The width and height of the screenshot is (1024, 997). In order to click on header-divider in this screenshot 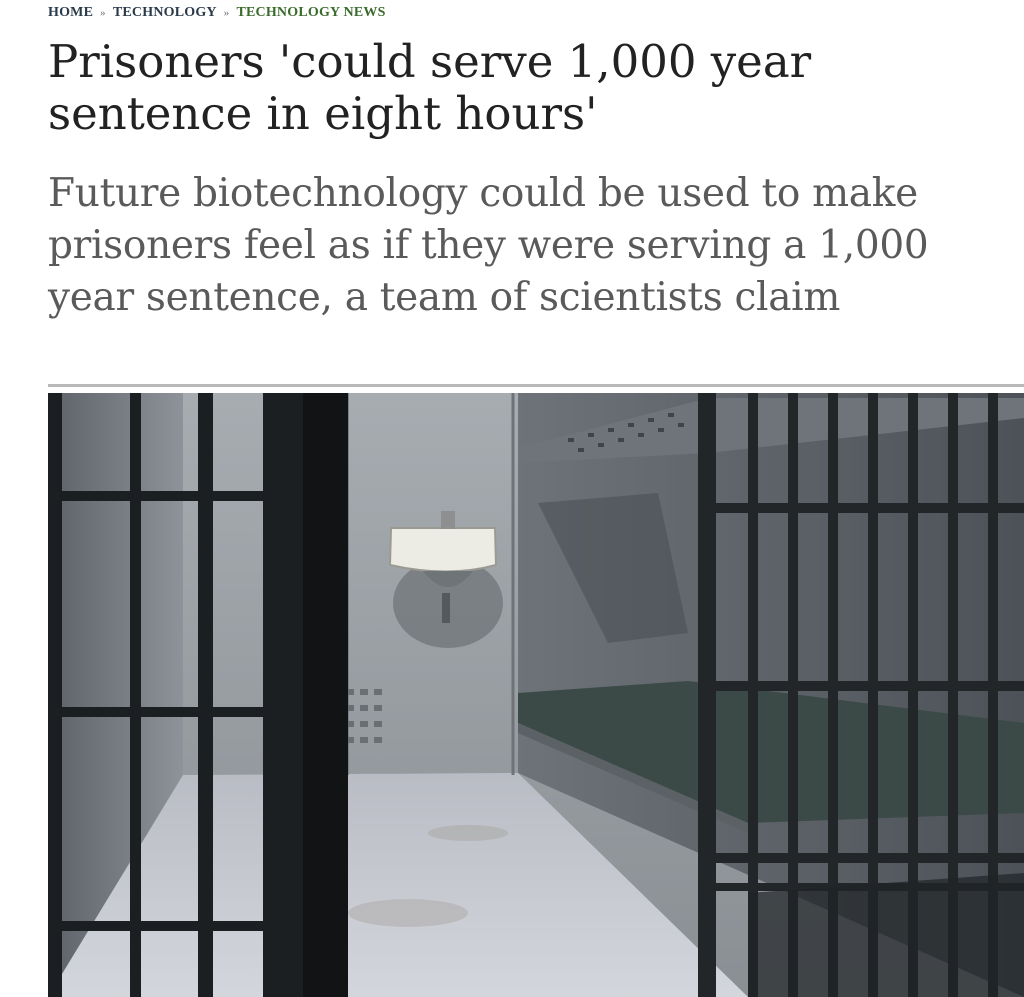, I will do `click(536, 385)`.